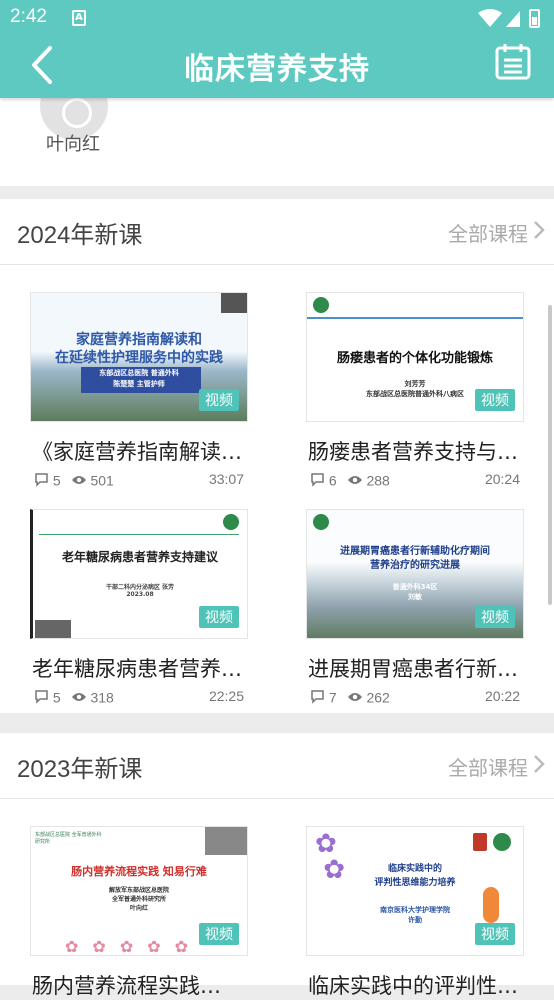  I want to click on system-status-icons, so click(509, 18).